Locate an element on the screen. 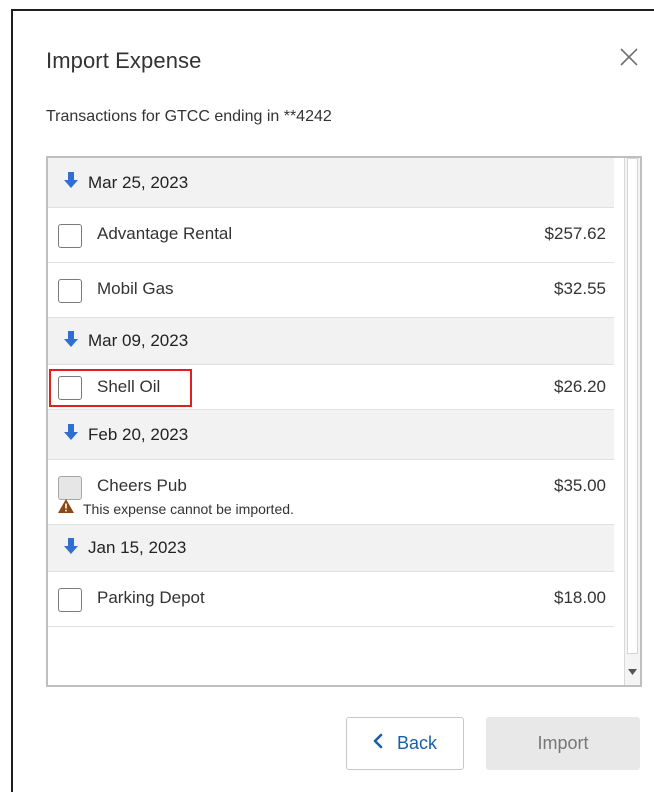 Image resolution: width=654 pixels, height=792 pixels. import-button: Import is located at coordinates (563, 743).